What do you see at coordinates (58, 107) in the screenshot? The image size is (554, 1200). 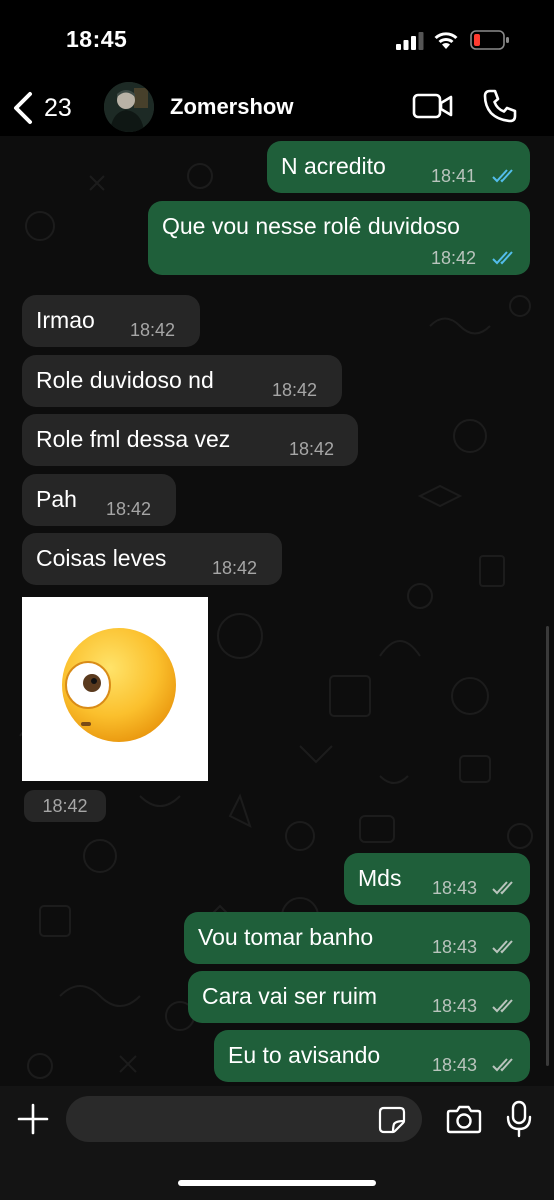 I see `unread-count: 23` at bounding box center [58, 107].